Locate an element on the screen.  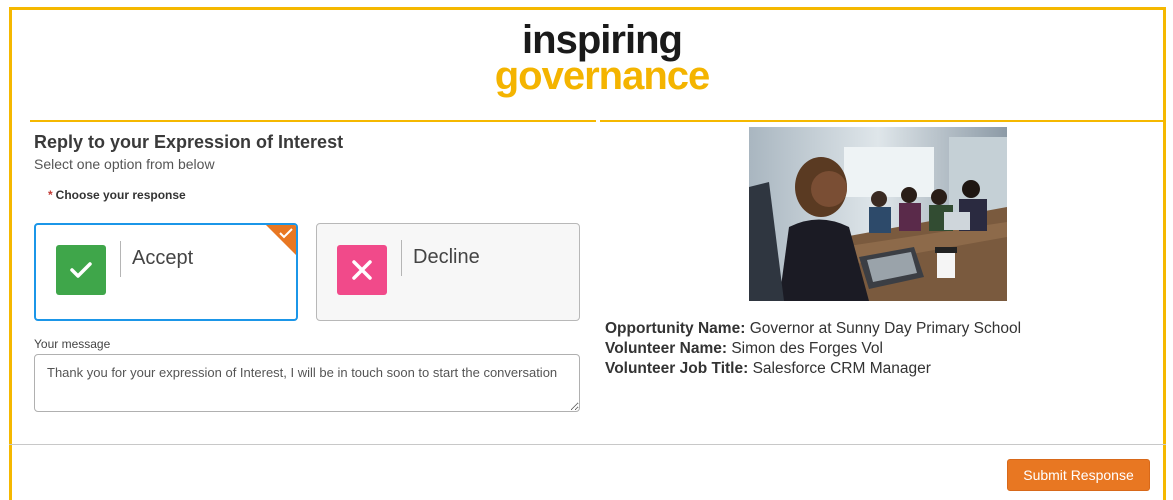
submit-response-button: Submit Response is located at coordinates (1078, 475).